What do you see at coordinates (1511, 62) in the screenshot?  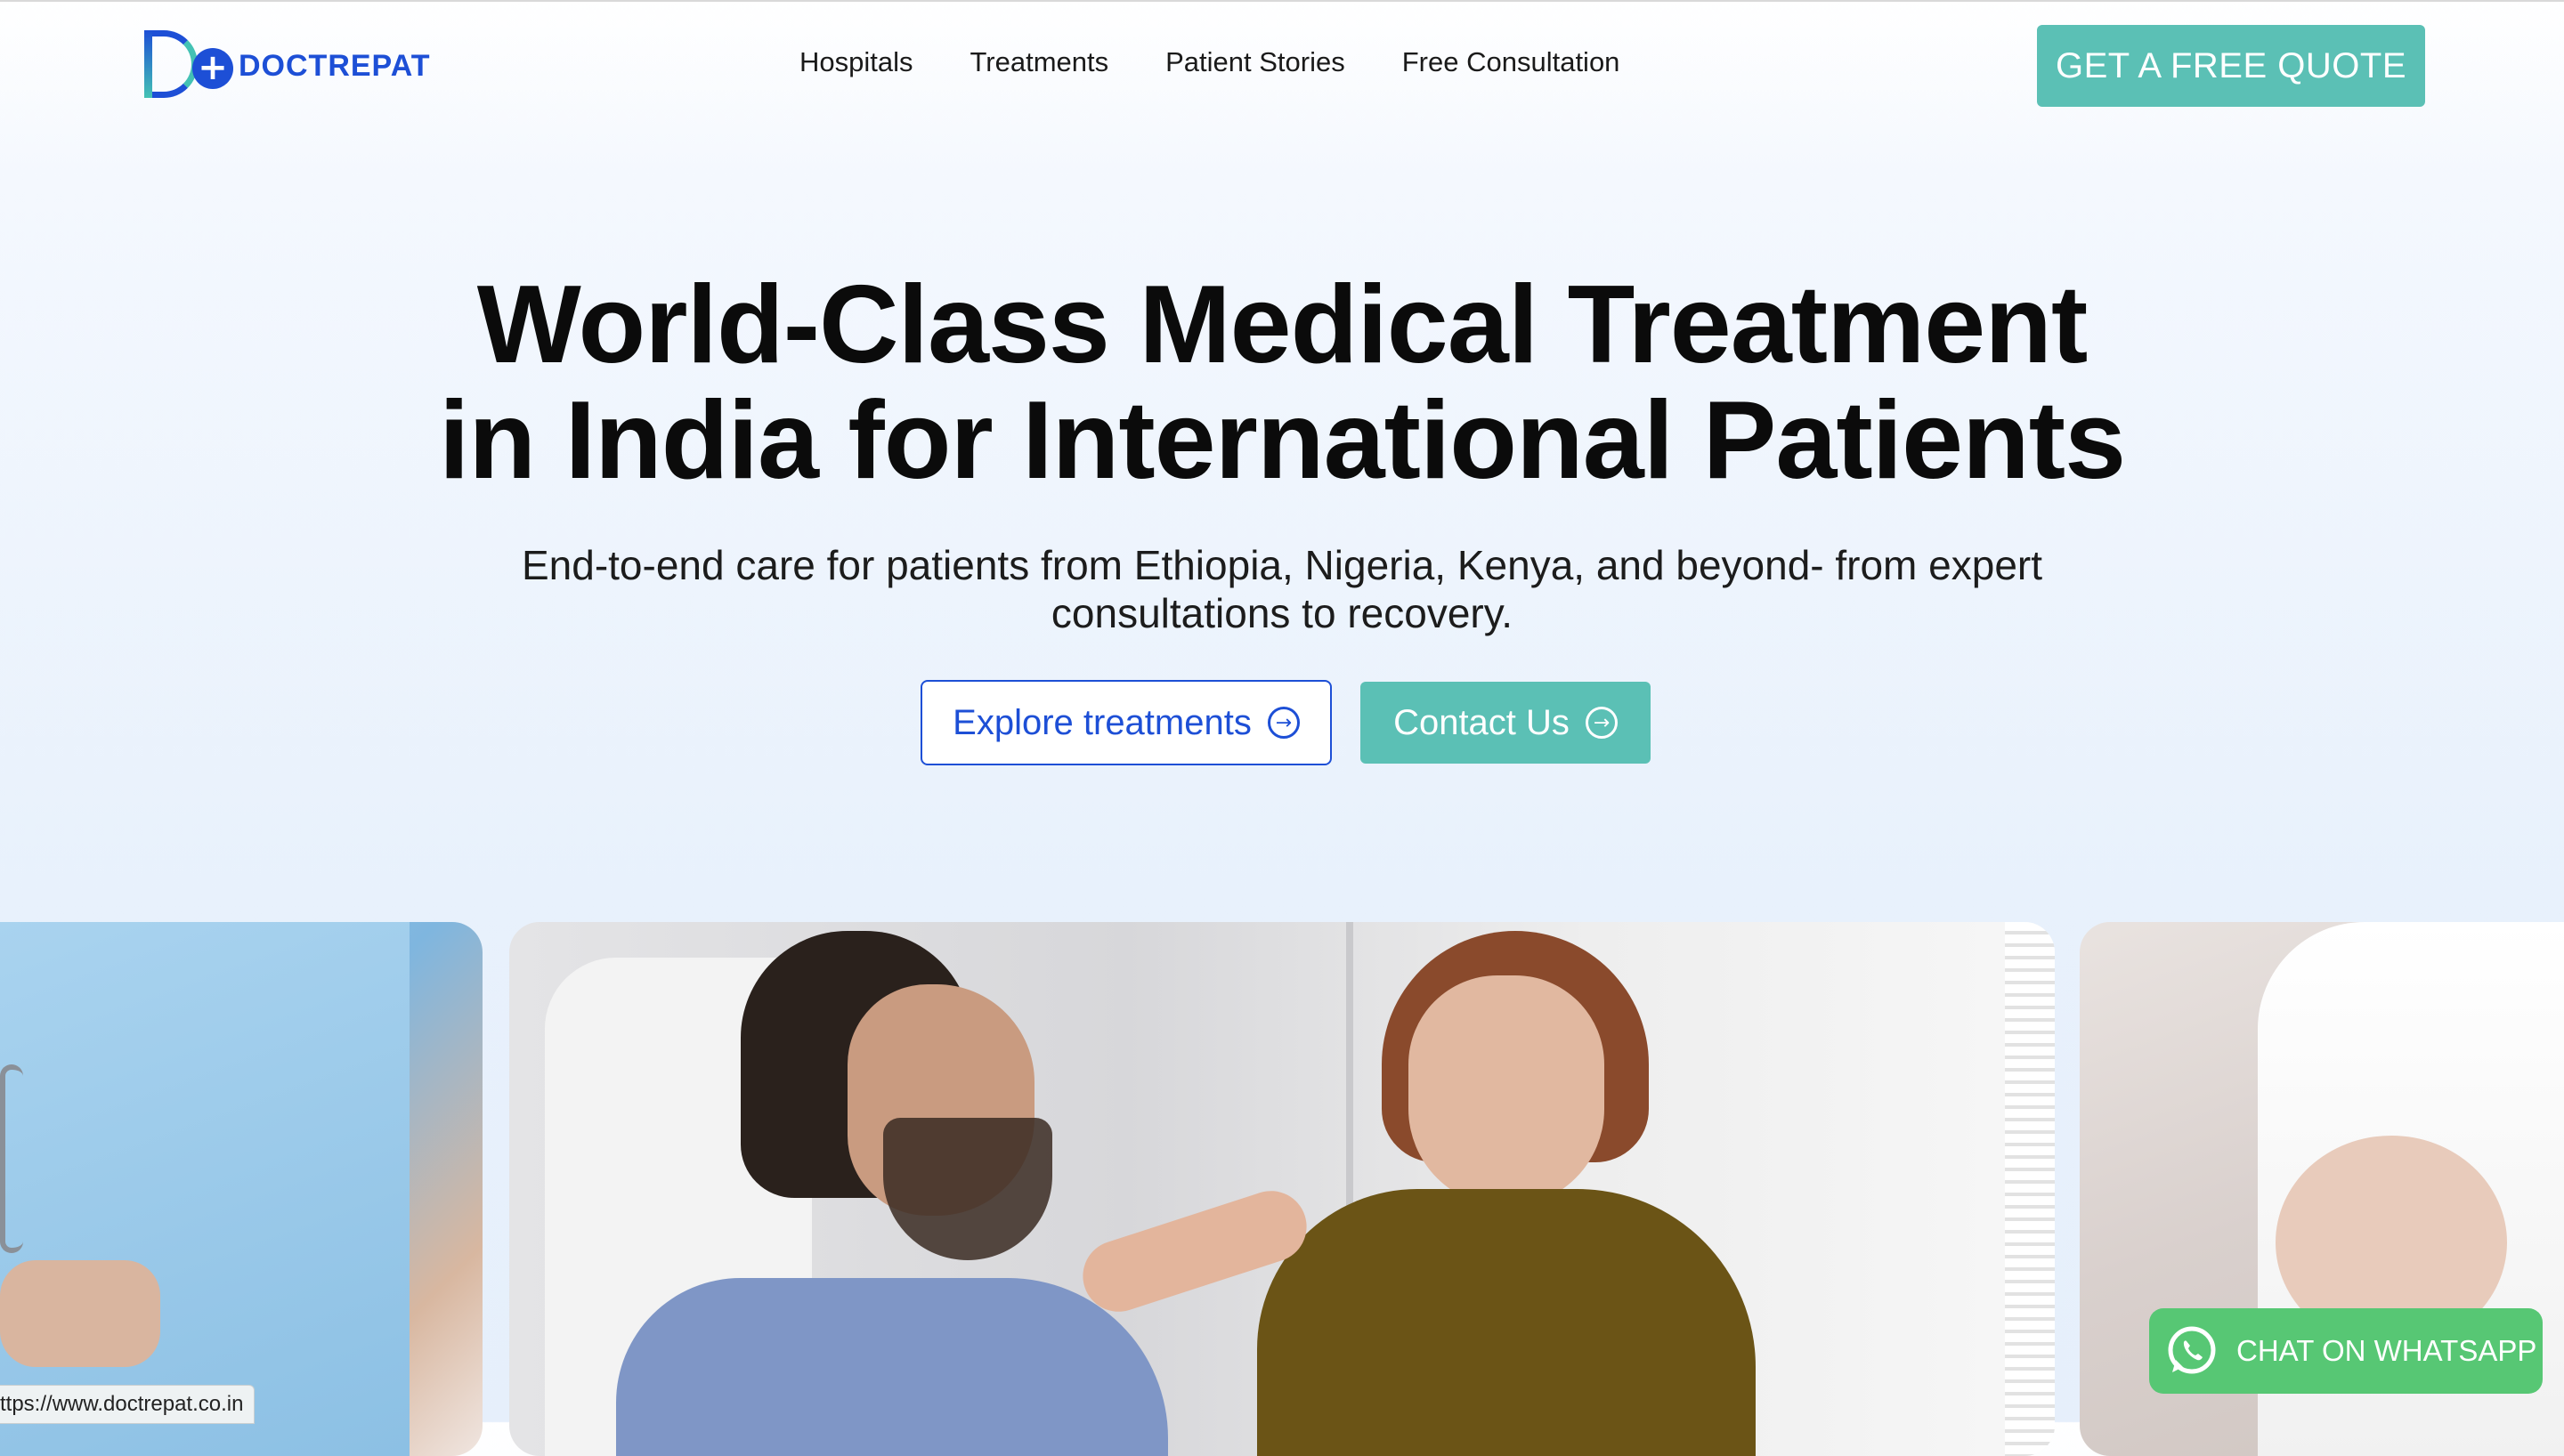 I see `nav-item-free-consultation: Free Consultation` at bounding box center [1511, 62].